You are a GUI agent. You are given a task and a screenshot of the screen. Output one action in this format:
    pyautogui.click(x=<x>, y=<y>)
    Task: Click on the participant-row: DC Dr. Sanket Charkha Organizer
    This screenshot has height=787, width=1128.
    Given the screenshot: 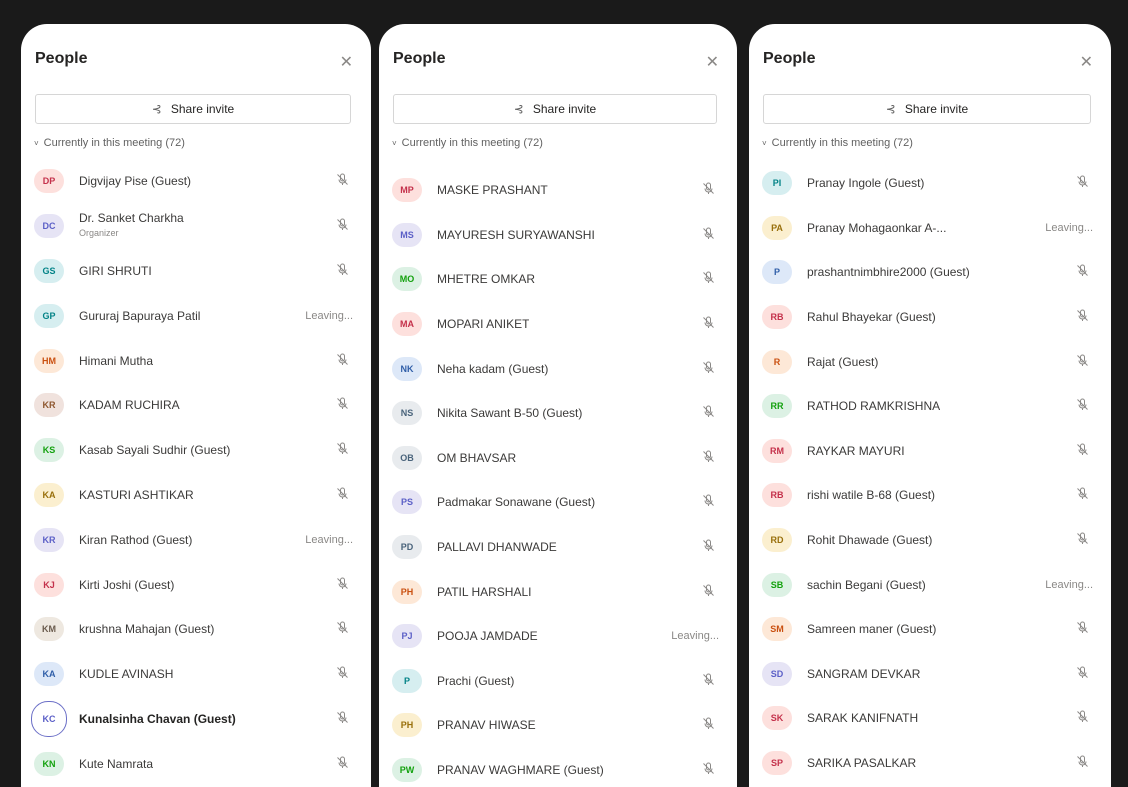 What is the action you would take?
    pyautogui.click(x=196, y=226)
    